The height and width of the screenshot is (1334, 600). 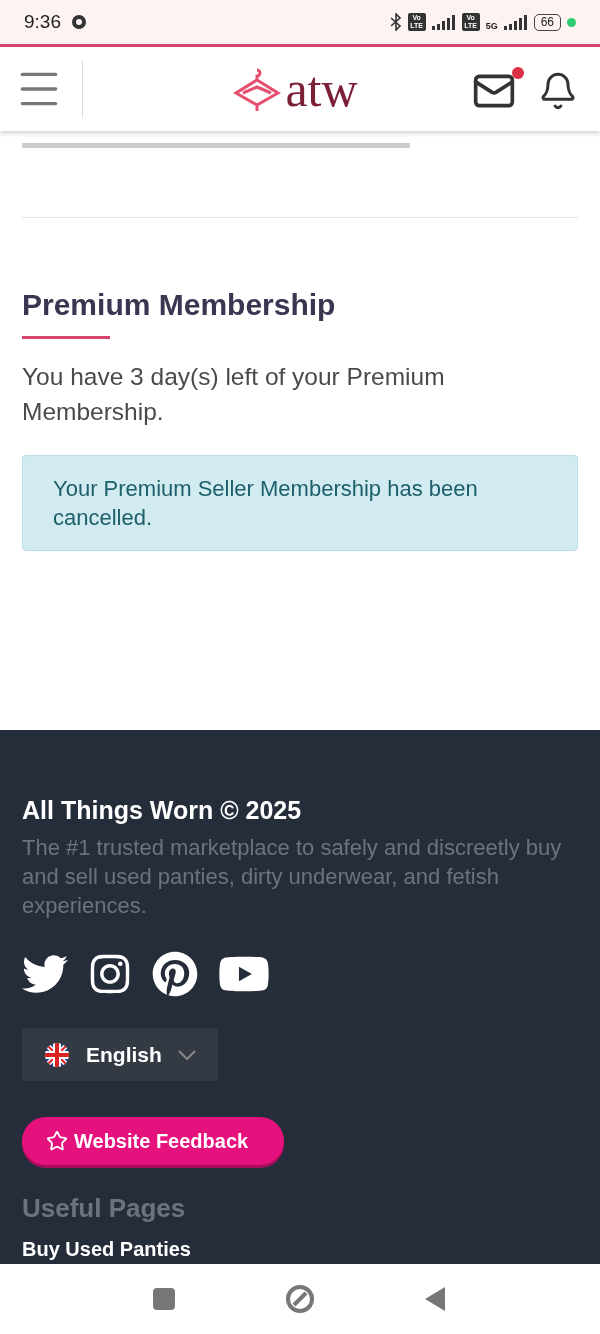 What do you see at coordinates (162, 810) in the screenshot?
I see `footer-title: All Things Worn © 2025` at bounding box center [162, 810].